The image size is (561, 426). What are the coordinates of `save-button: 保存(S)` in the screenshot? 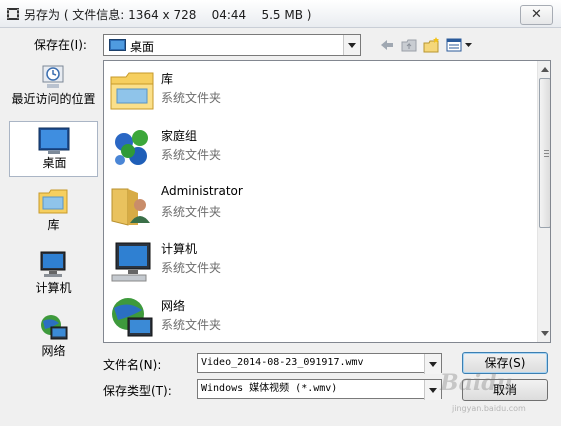 It's located at (505, 363).